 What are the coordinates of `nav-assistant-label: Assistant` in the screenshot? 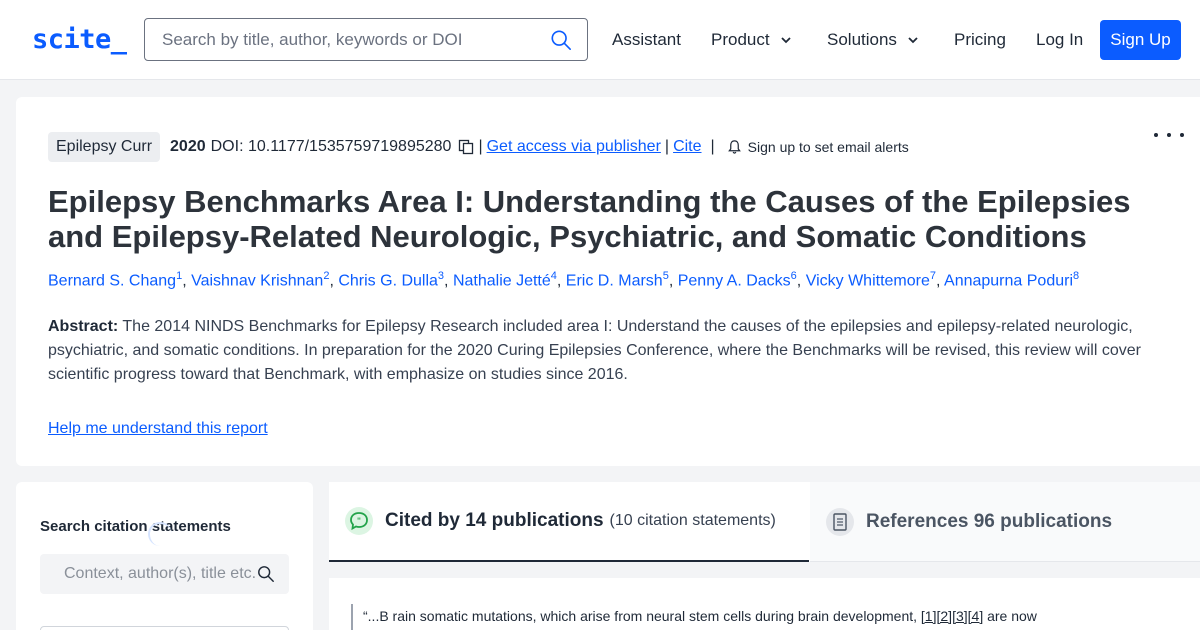 It's located at (646, 39).